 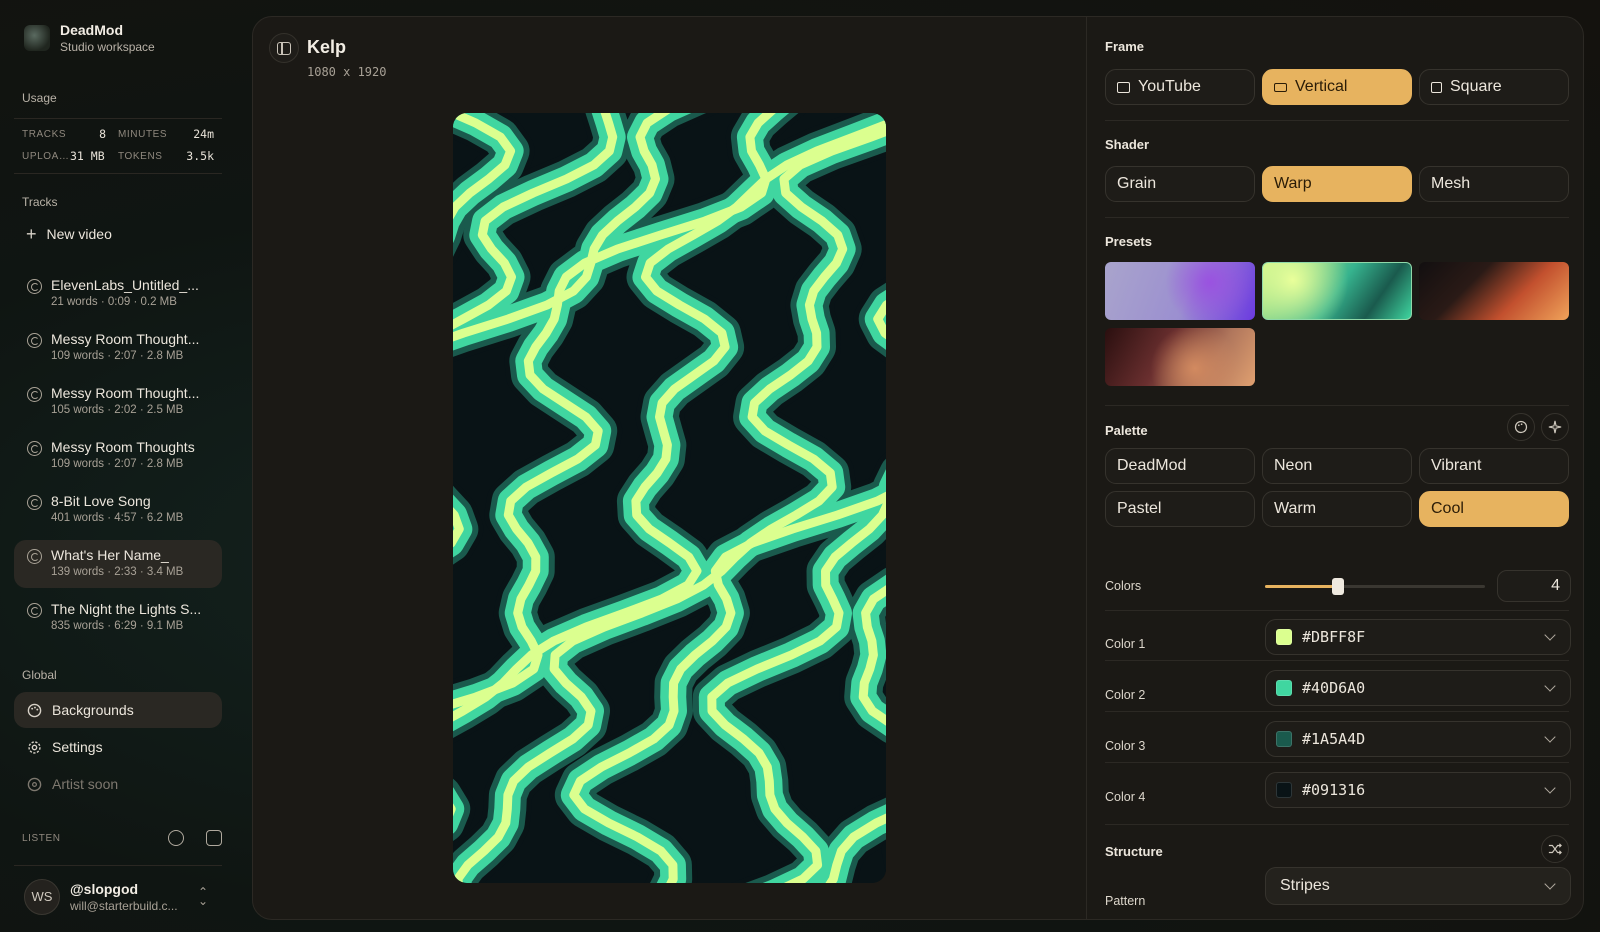 What do you see at coordinates (79, 234) in the screenshot?
I see `new-video-label: New video` at bounding box center [79, 234].